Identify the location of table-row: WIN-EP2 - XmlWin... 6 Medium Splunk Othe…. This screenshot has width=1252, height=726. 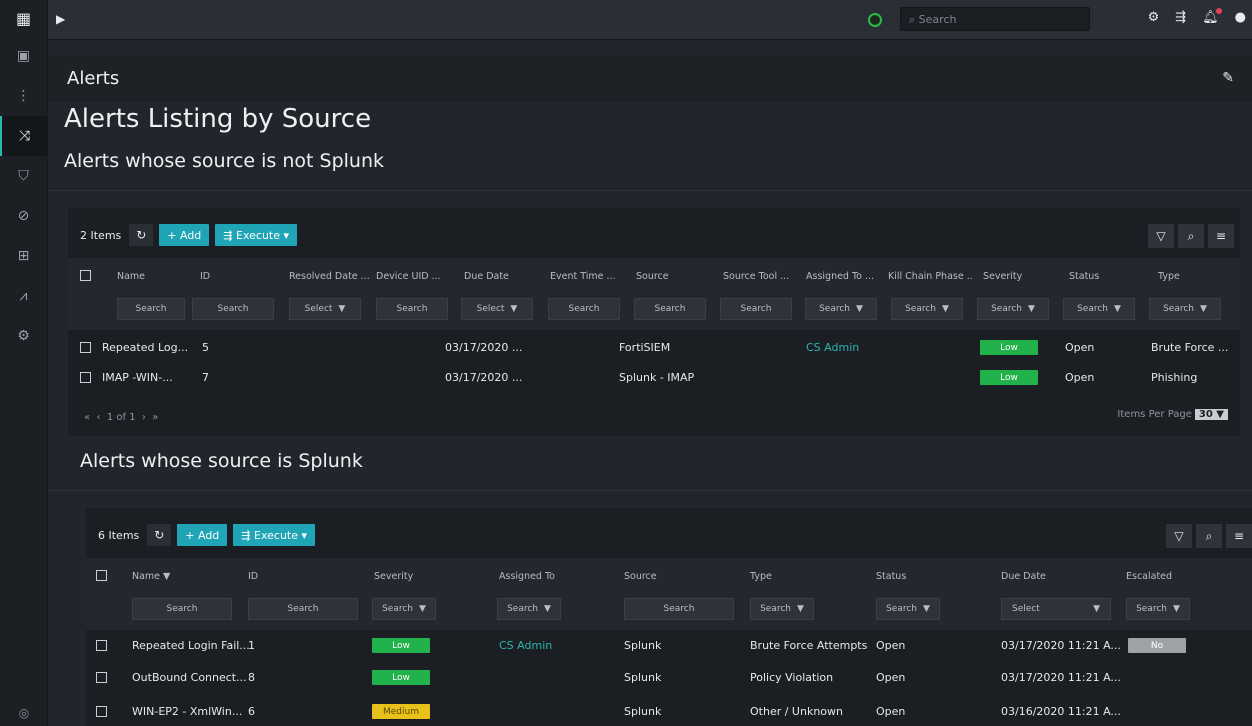
(669, 712).